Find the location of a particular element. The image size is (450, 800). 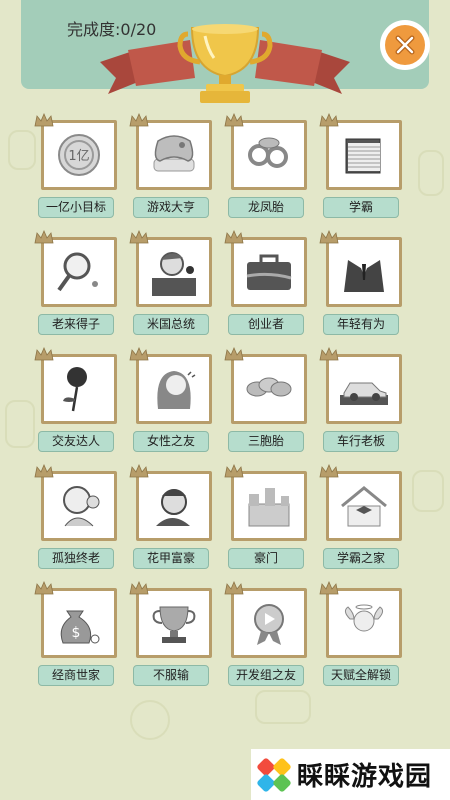

achievement-item: 孤独终老 is located at coordinates (77, 520).